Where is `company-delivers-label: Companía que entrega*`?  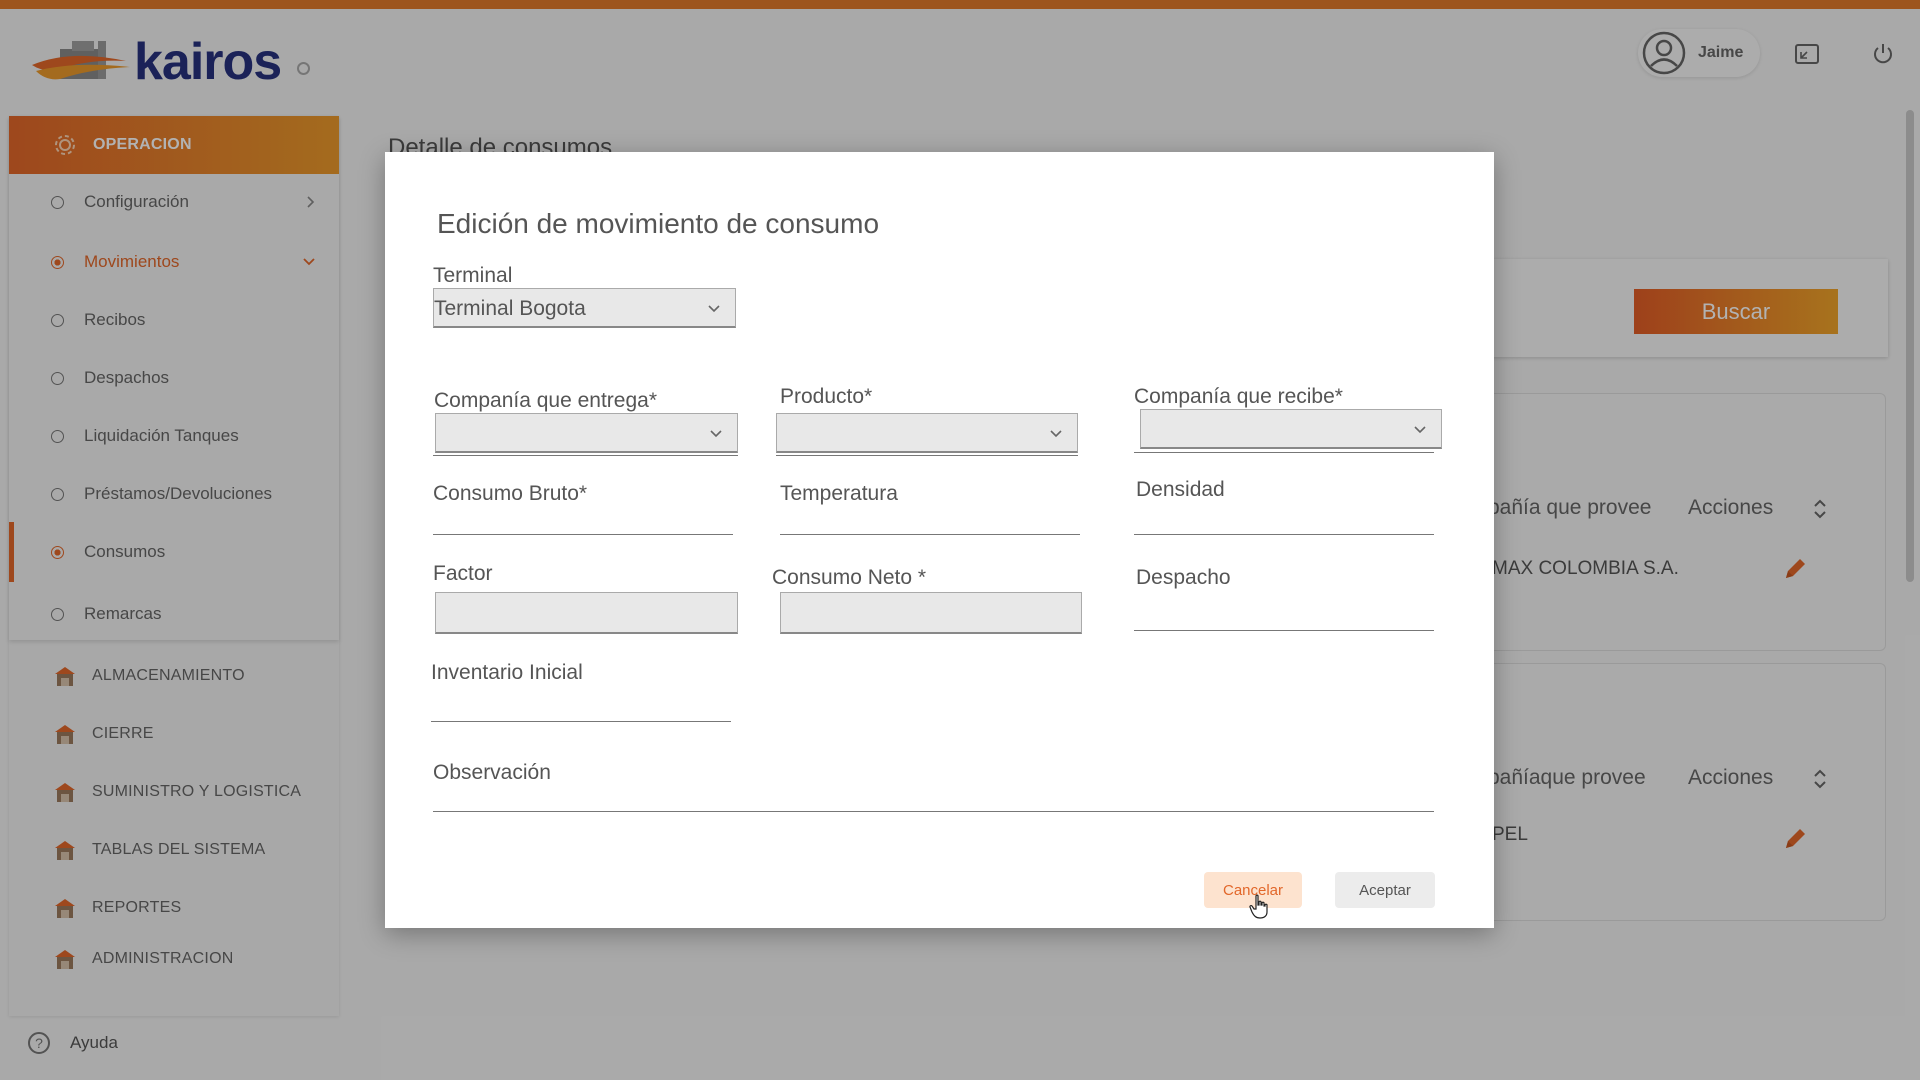 company-delivers-label: Companía que entrega* is located at coordinates (545, 400).